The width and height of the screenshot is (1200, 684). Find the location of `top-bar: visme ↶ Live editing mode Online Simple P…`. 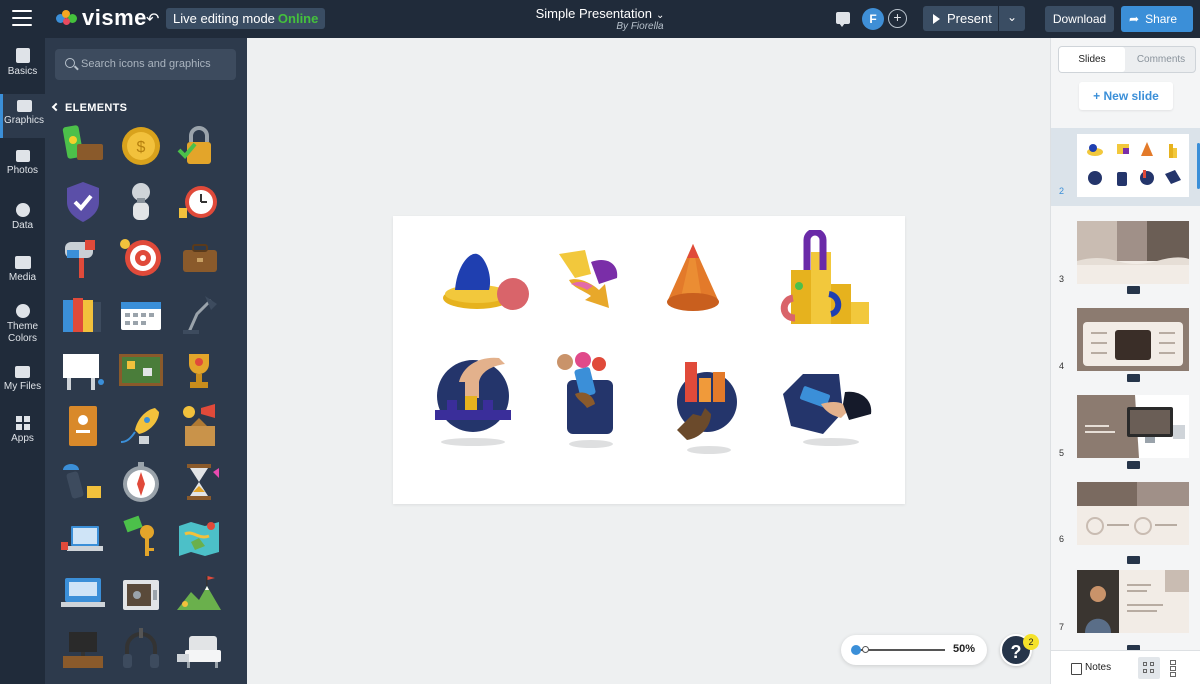

top-bar: visme ↶ Live editing mode Online Simple P… is located at coordinates (600, 19).